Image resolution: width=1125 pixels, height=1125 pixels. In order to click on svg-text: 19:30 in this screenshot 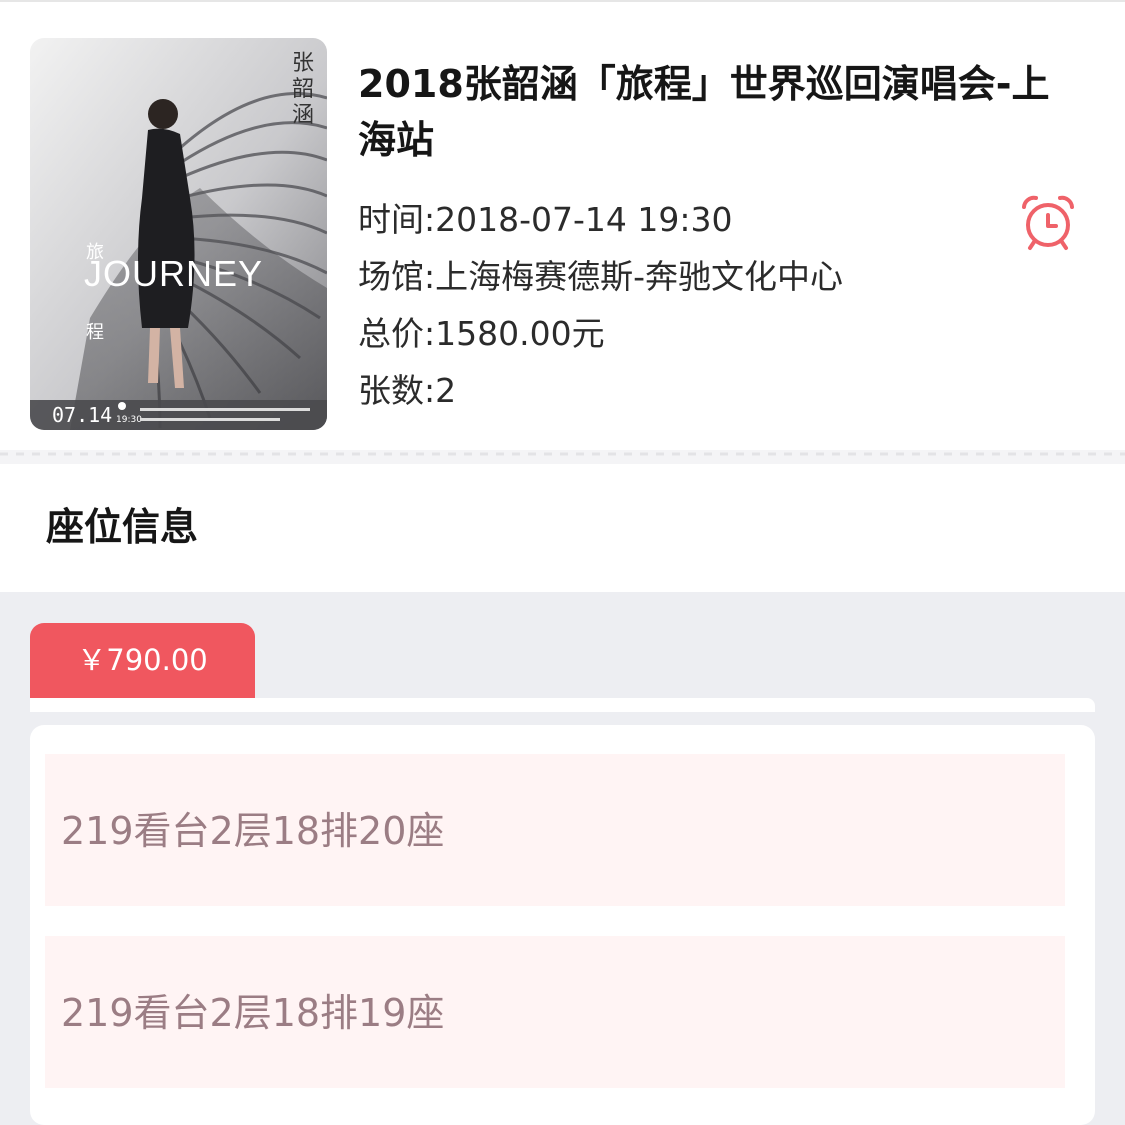, I will do `click(129, 420)`.